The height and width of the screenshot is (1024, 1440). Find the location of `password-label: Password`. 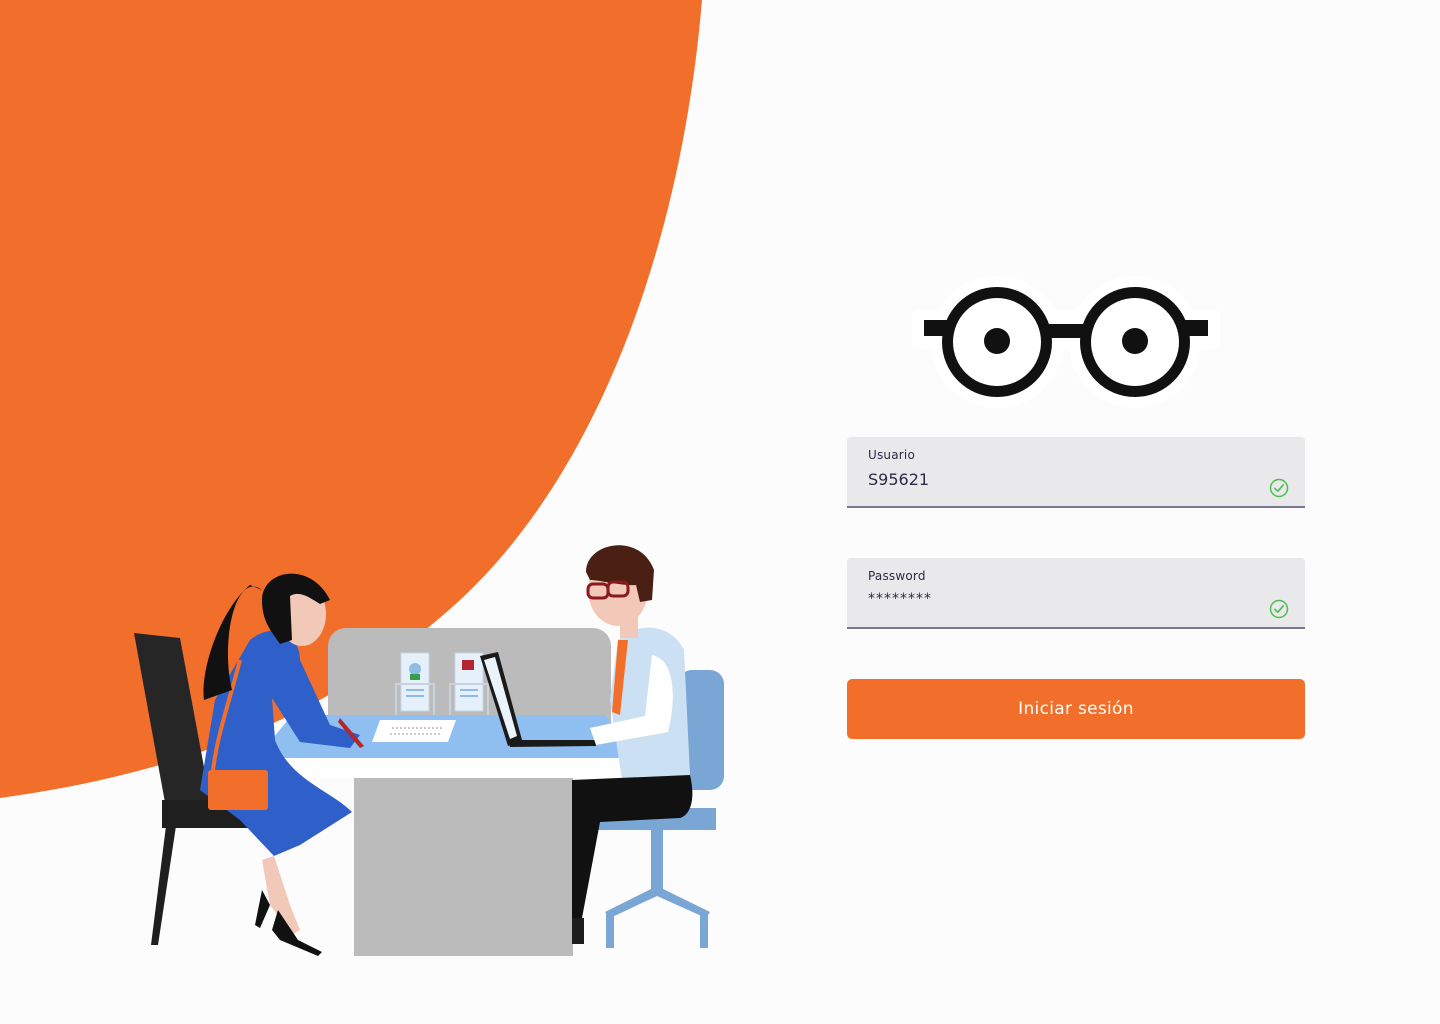

password-label: Password is located at coordinates (897, 576).